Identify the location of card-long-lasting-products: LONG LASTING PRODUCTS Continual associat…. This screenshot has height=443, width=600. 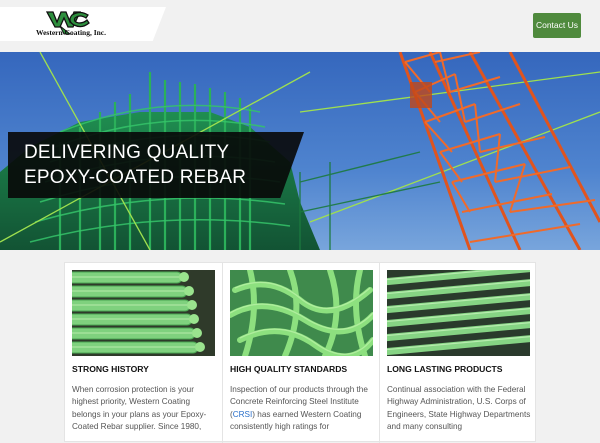
(457, 353).